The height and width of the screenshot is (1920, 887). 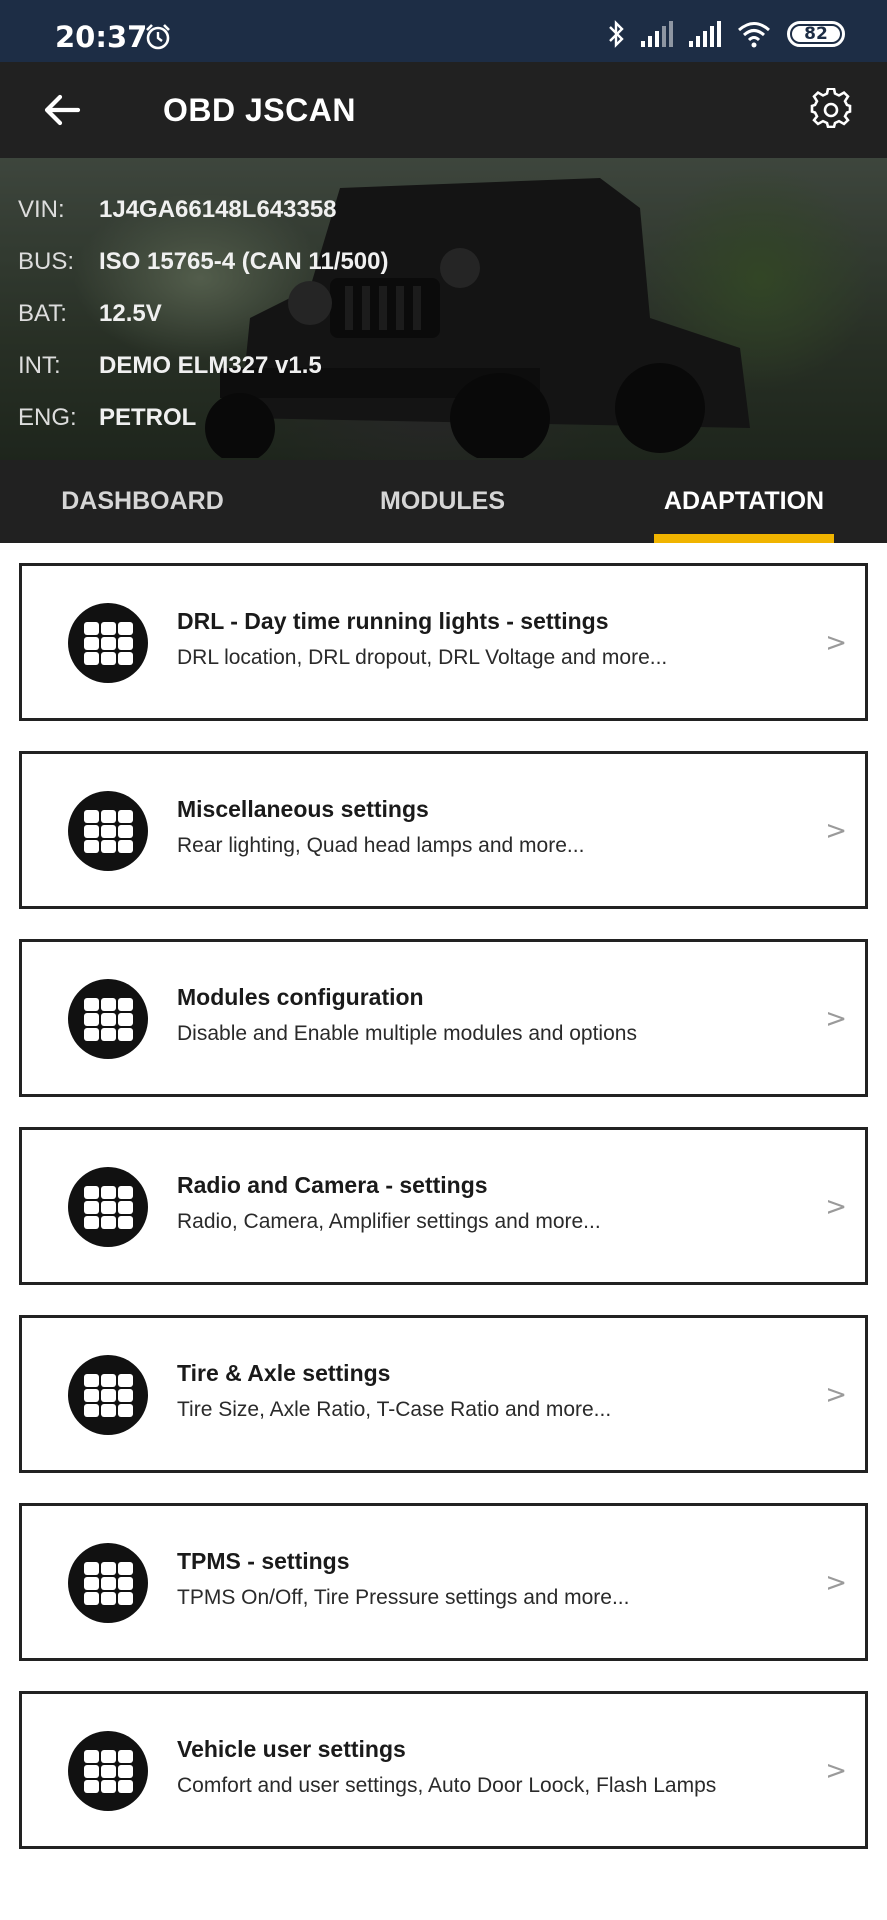 What do you see at coordinates (39, 365) in the screenshot?
I see `vehicle-info-label: INT:` at bounding box center [39, 365].